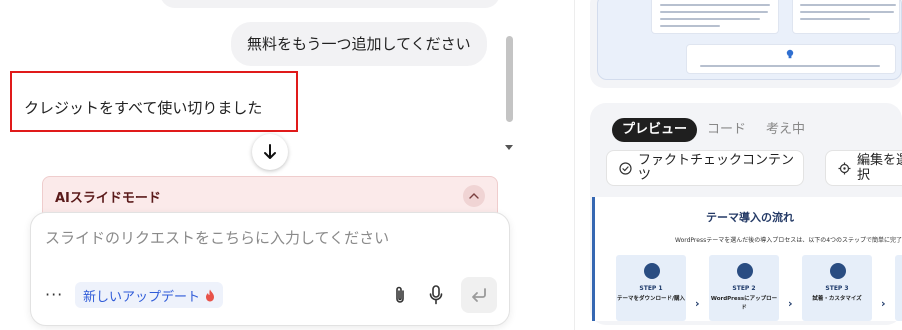 This screenshot has height=330, width=902. Describe the element at coordinates (509, 79) in the screenshot. I see `chat-scrollbar-thumb` at that location.